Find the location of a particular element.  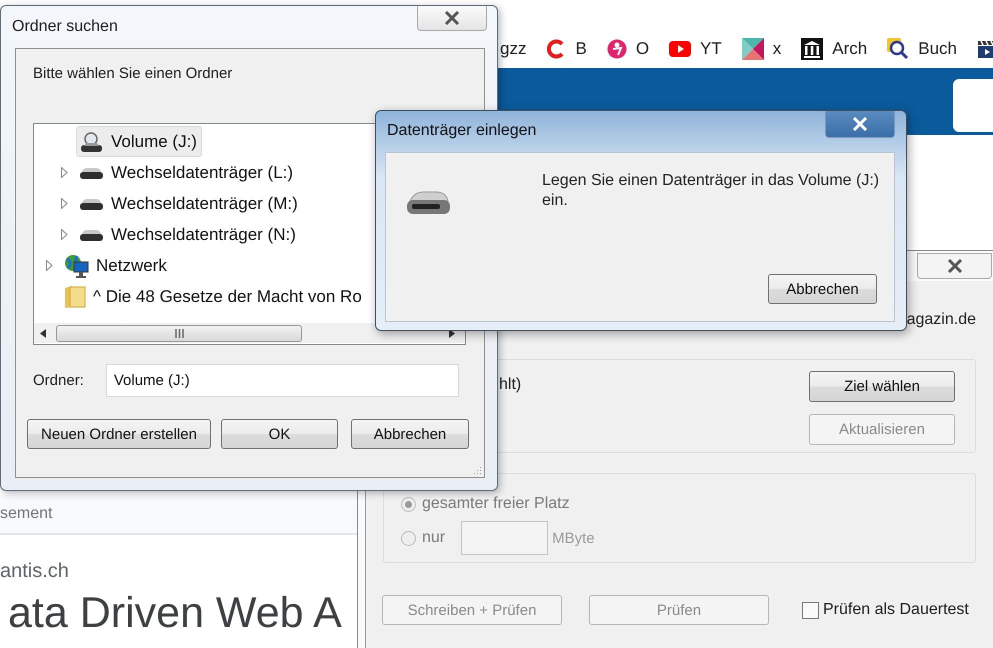

page-headline: ata Driven Web A is located at coordinates (175, 613).